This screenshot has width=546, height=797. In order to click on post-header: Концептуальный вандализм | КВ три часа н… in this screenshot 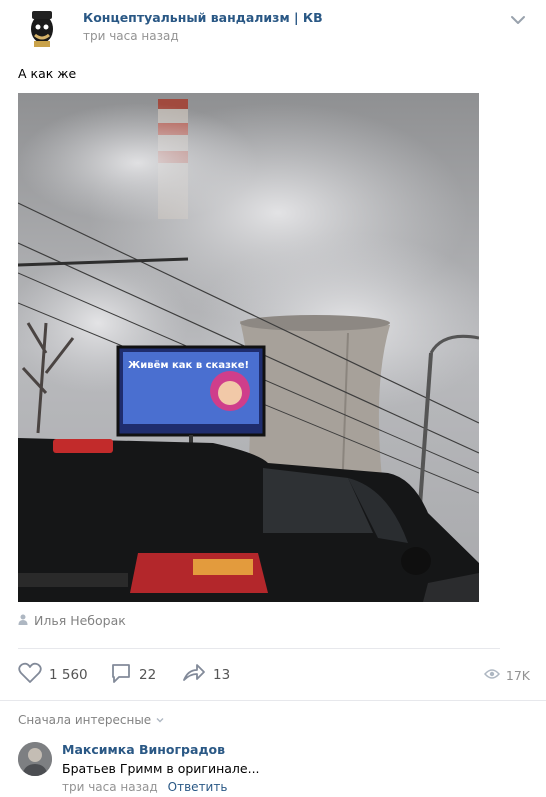, I will do `click(273, 30)`.